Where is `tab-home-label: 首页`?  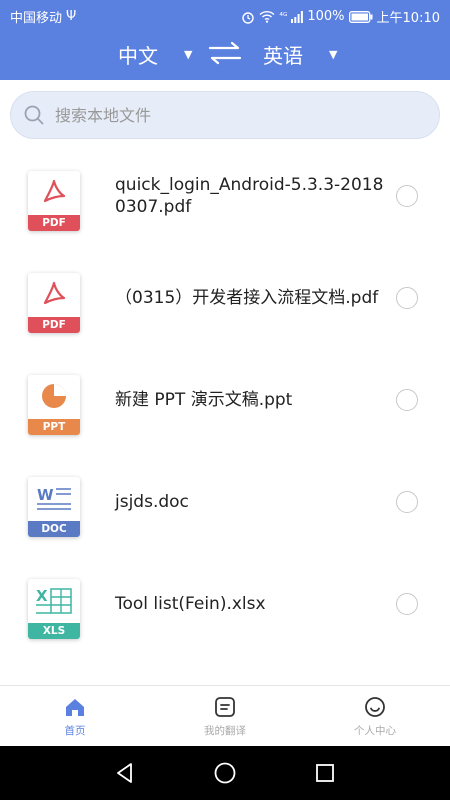
tab-home-label: 首页 is located at coordinates (75, 731).